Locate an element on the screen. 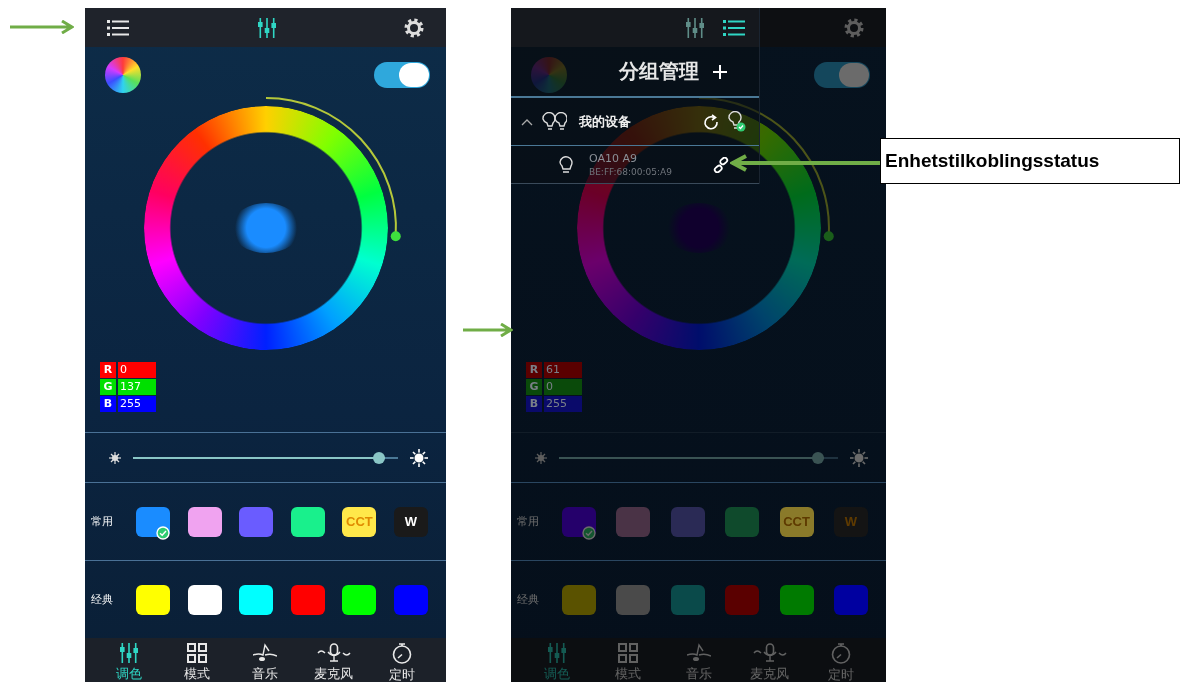 This screenshot has height=682, width=1189. refresh-icon is located at coordinates (711, 121).